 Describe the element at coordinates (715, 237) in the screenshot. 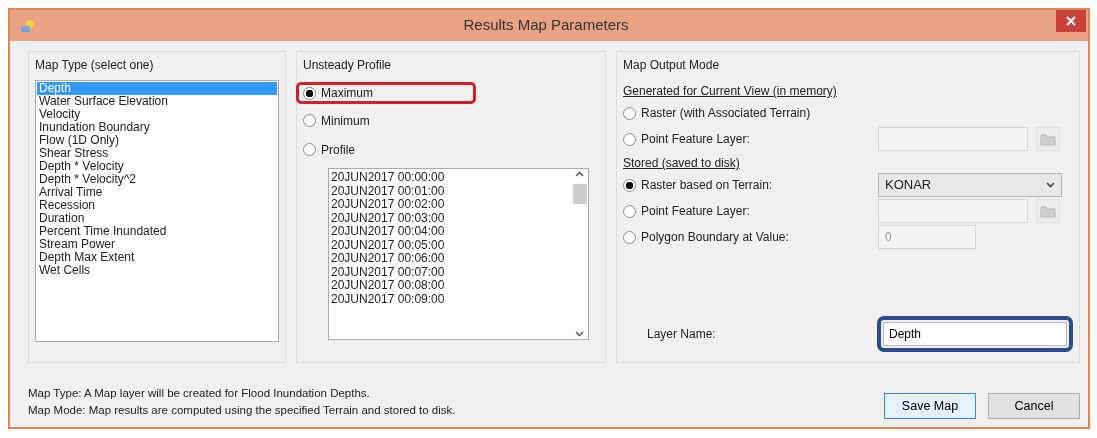

I see `radio-label: Polygon Boundary at Value:` at that location.